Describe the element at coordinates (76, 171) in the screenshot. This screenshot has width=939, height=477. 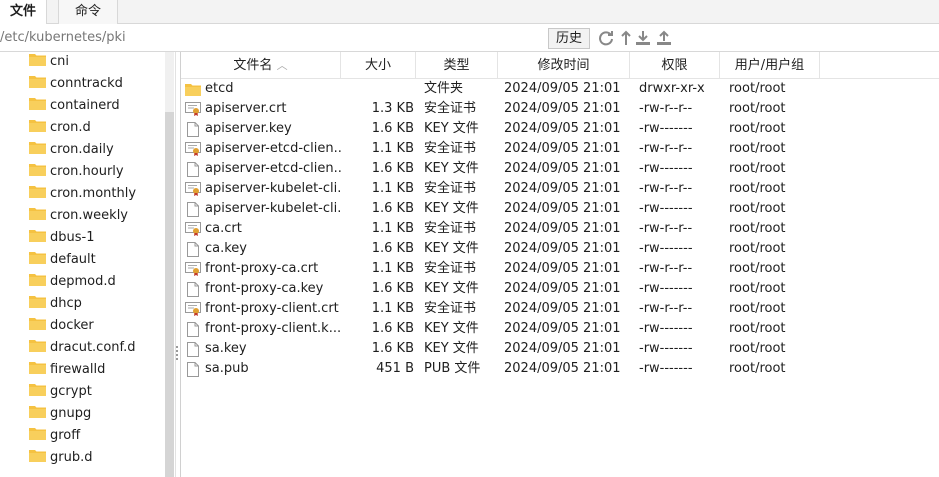
I see `tree-item: cron.hourly` at that location.